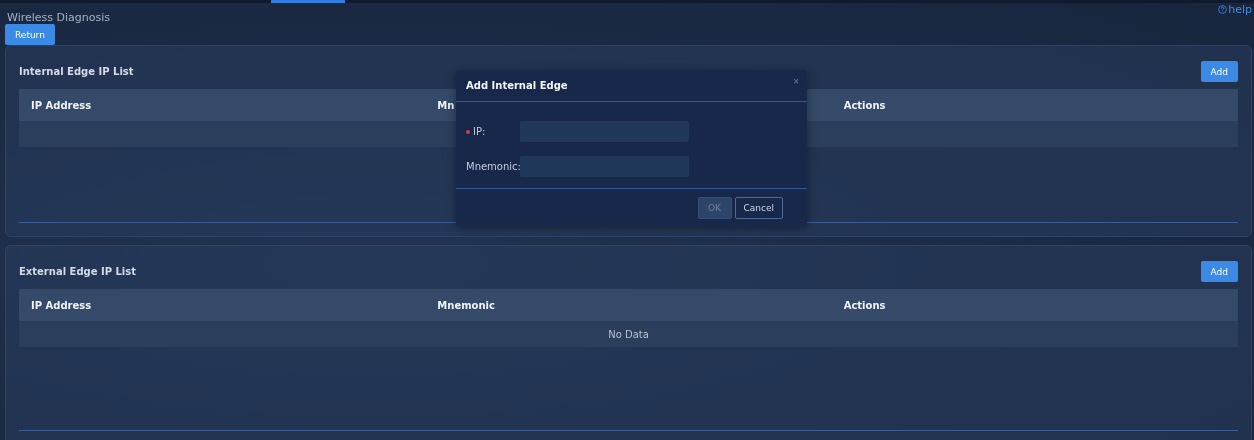  Describe the element at coordinates (76, 71) in the screenshot. I see `panel-title: Internal Edge IP List` at that location.